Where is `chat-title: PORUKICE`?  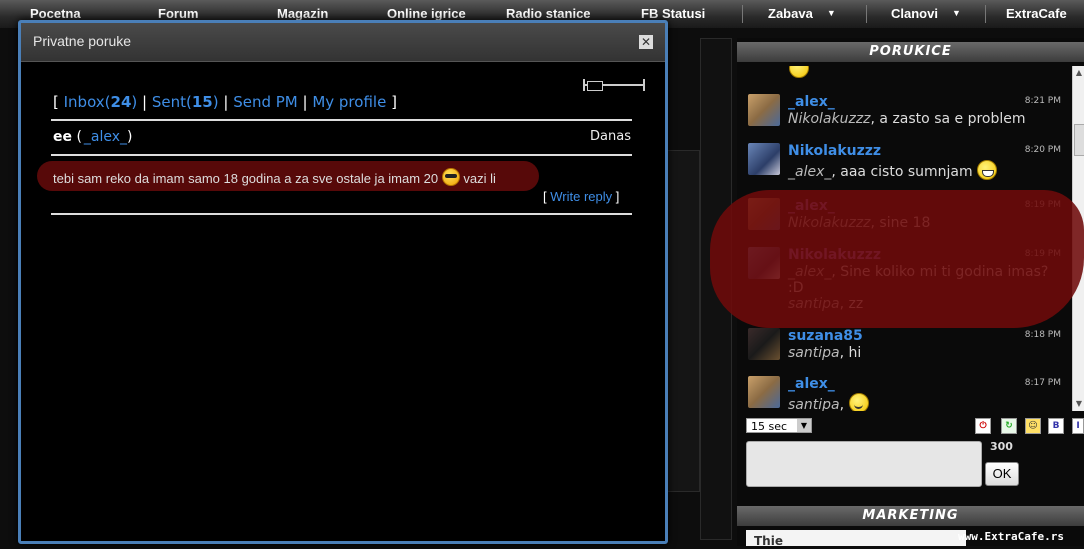 chat-title: PORUKICE is located at coordinates (910, 52).